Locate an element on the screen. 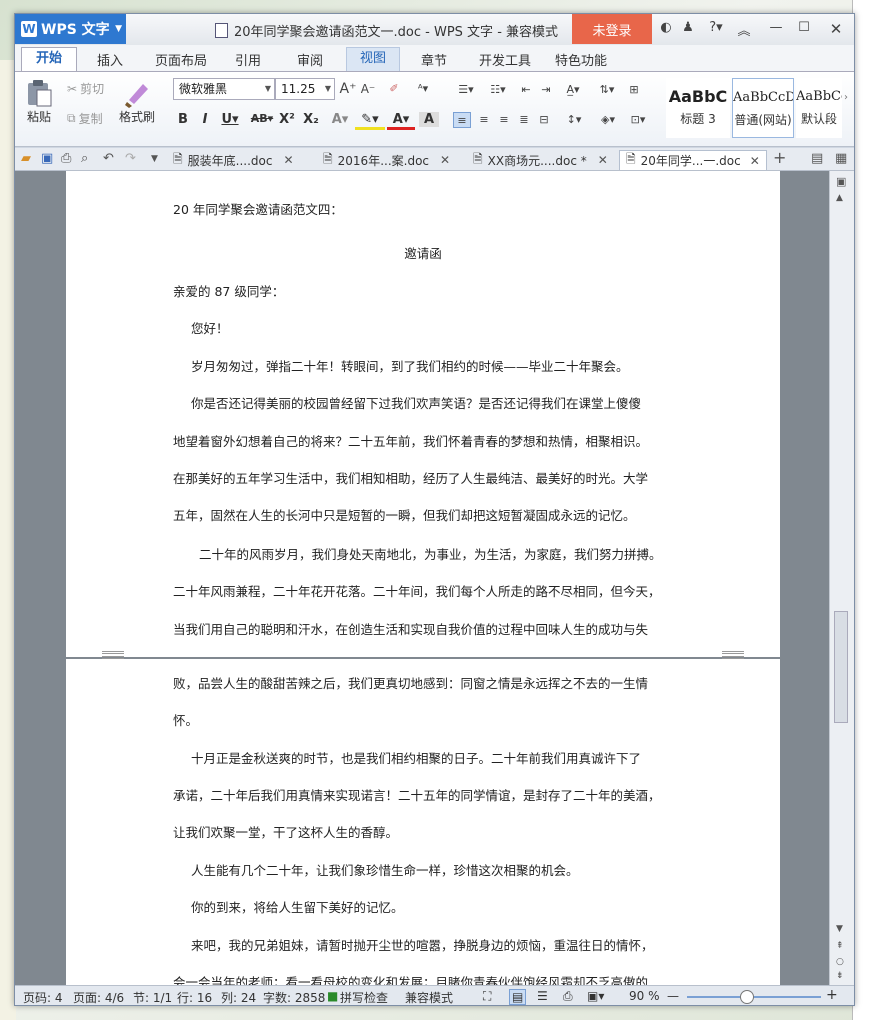 This screenshot has width=870, height=1020. minimize-icon: — is located at coordinates (776, 27).